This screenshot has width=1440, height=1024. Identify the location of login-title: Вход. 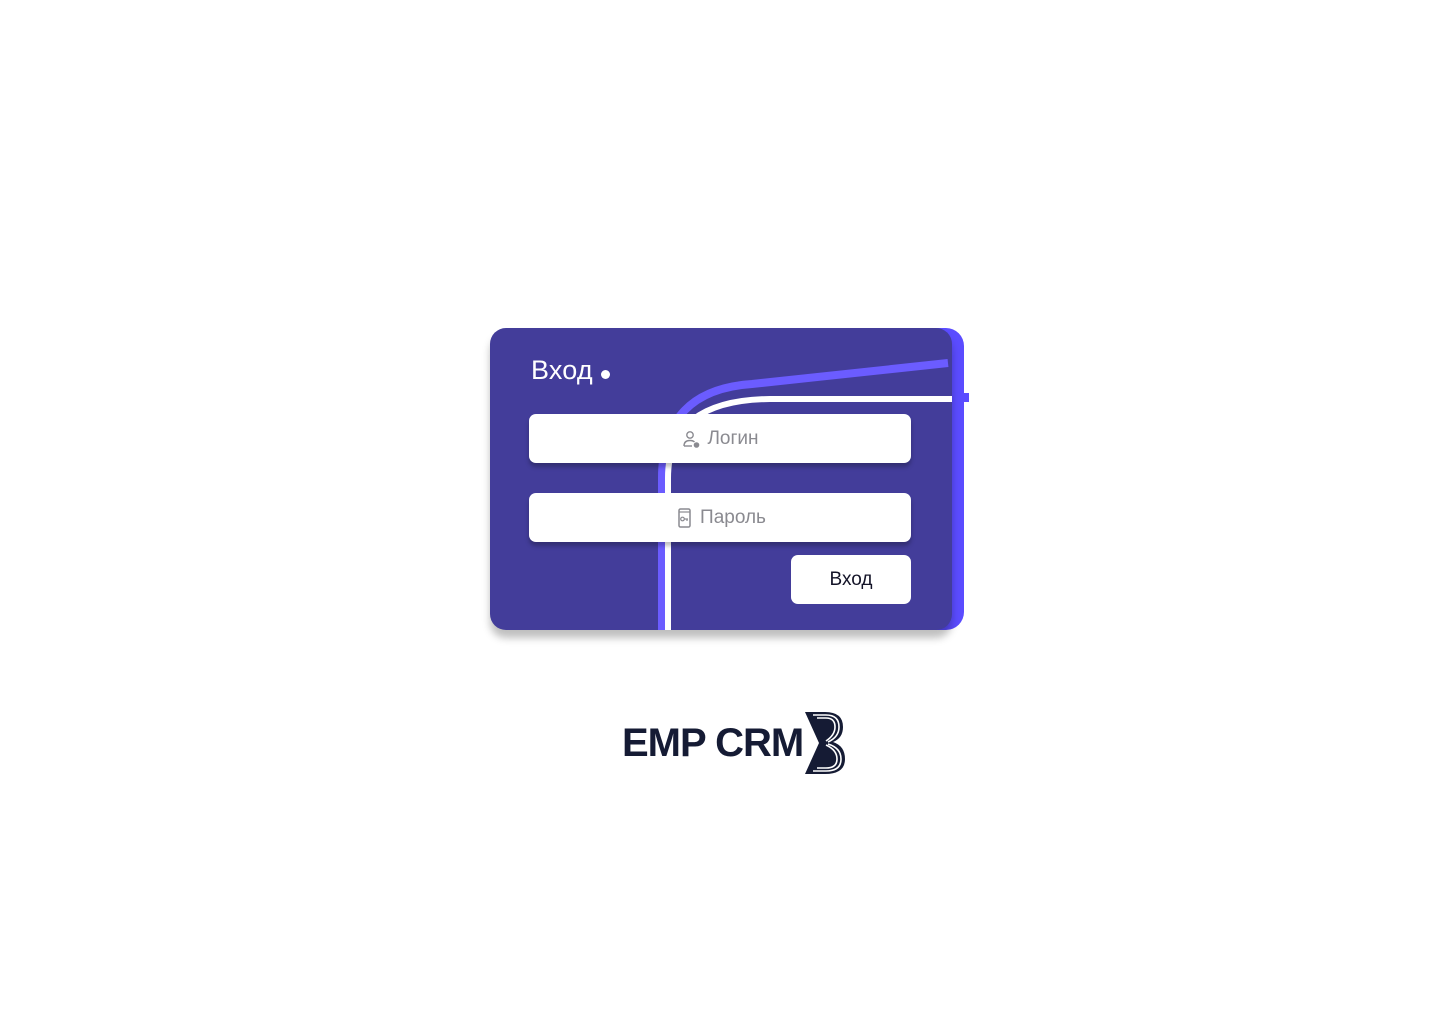
(562, 370).